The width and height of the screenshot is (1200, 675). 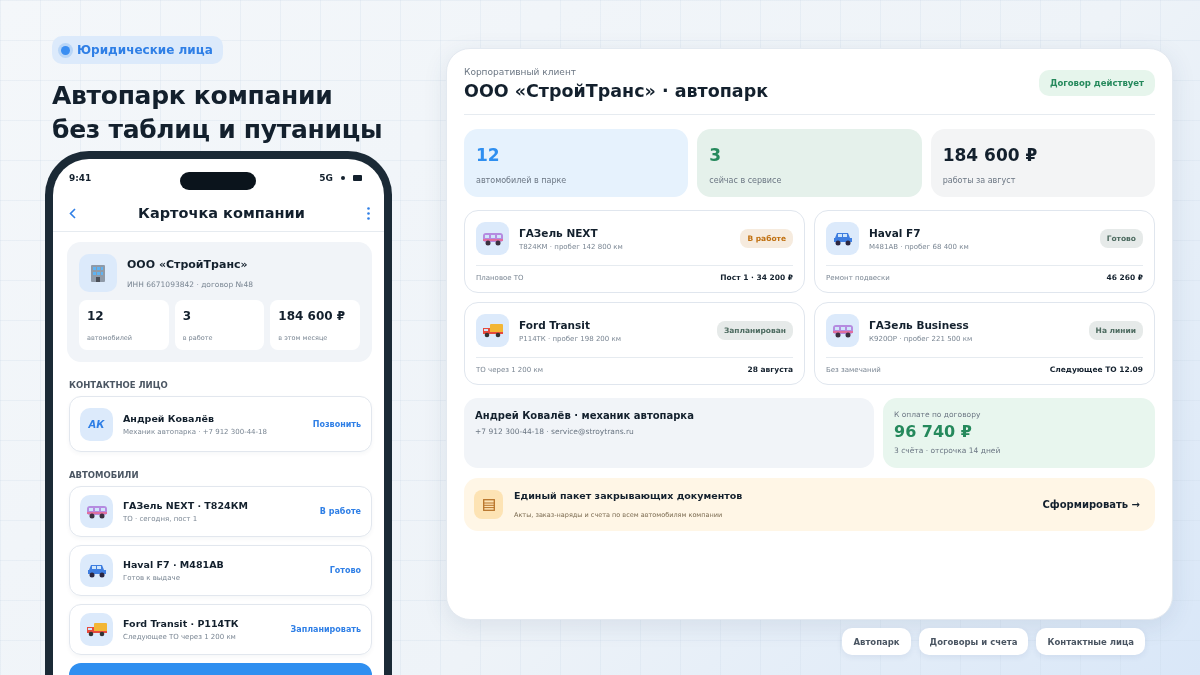 What do you see at coordinates (585, 415) in the screenshot?
I see `contact-title: Андрей Ковалёв · механик автопарка` at bounding box center [585, 415].